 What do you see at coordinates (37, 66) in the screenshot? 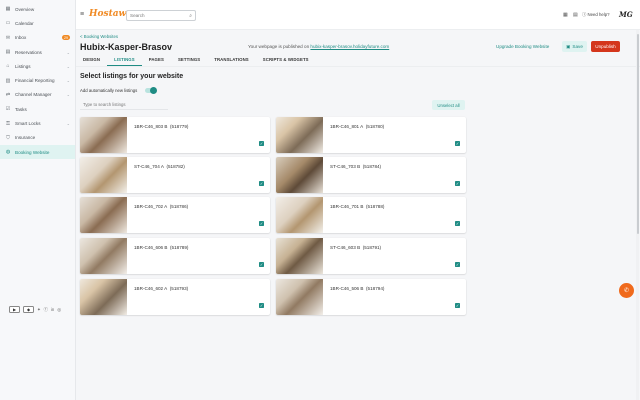
I see `sidebar-item-listings: ⌂ Listings ⌄` at bounding box center [37, 66].